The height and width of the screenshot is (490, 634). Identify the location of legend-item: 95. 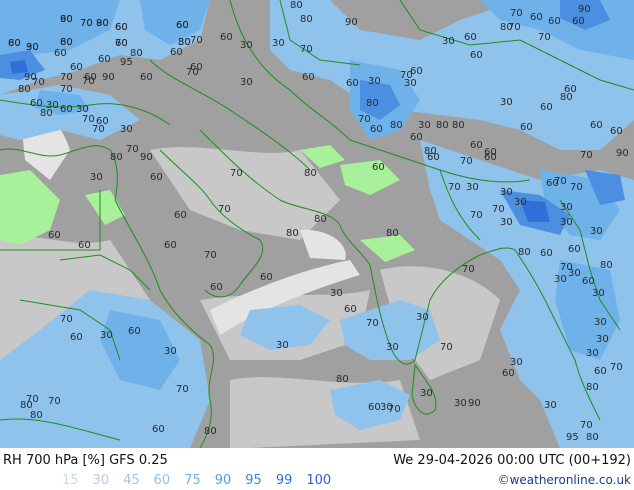
(253, 480).